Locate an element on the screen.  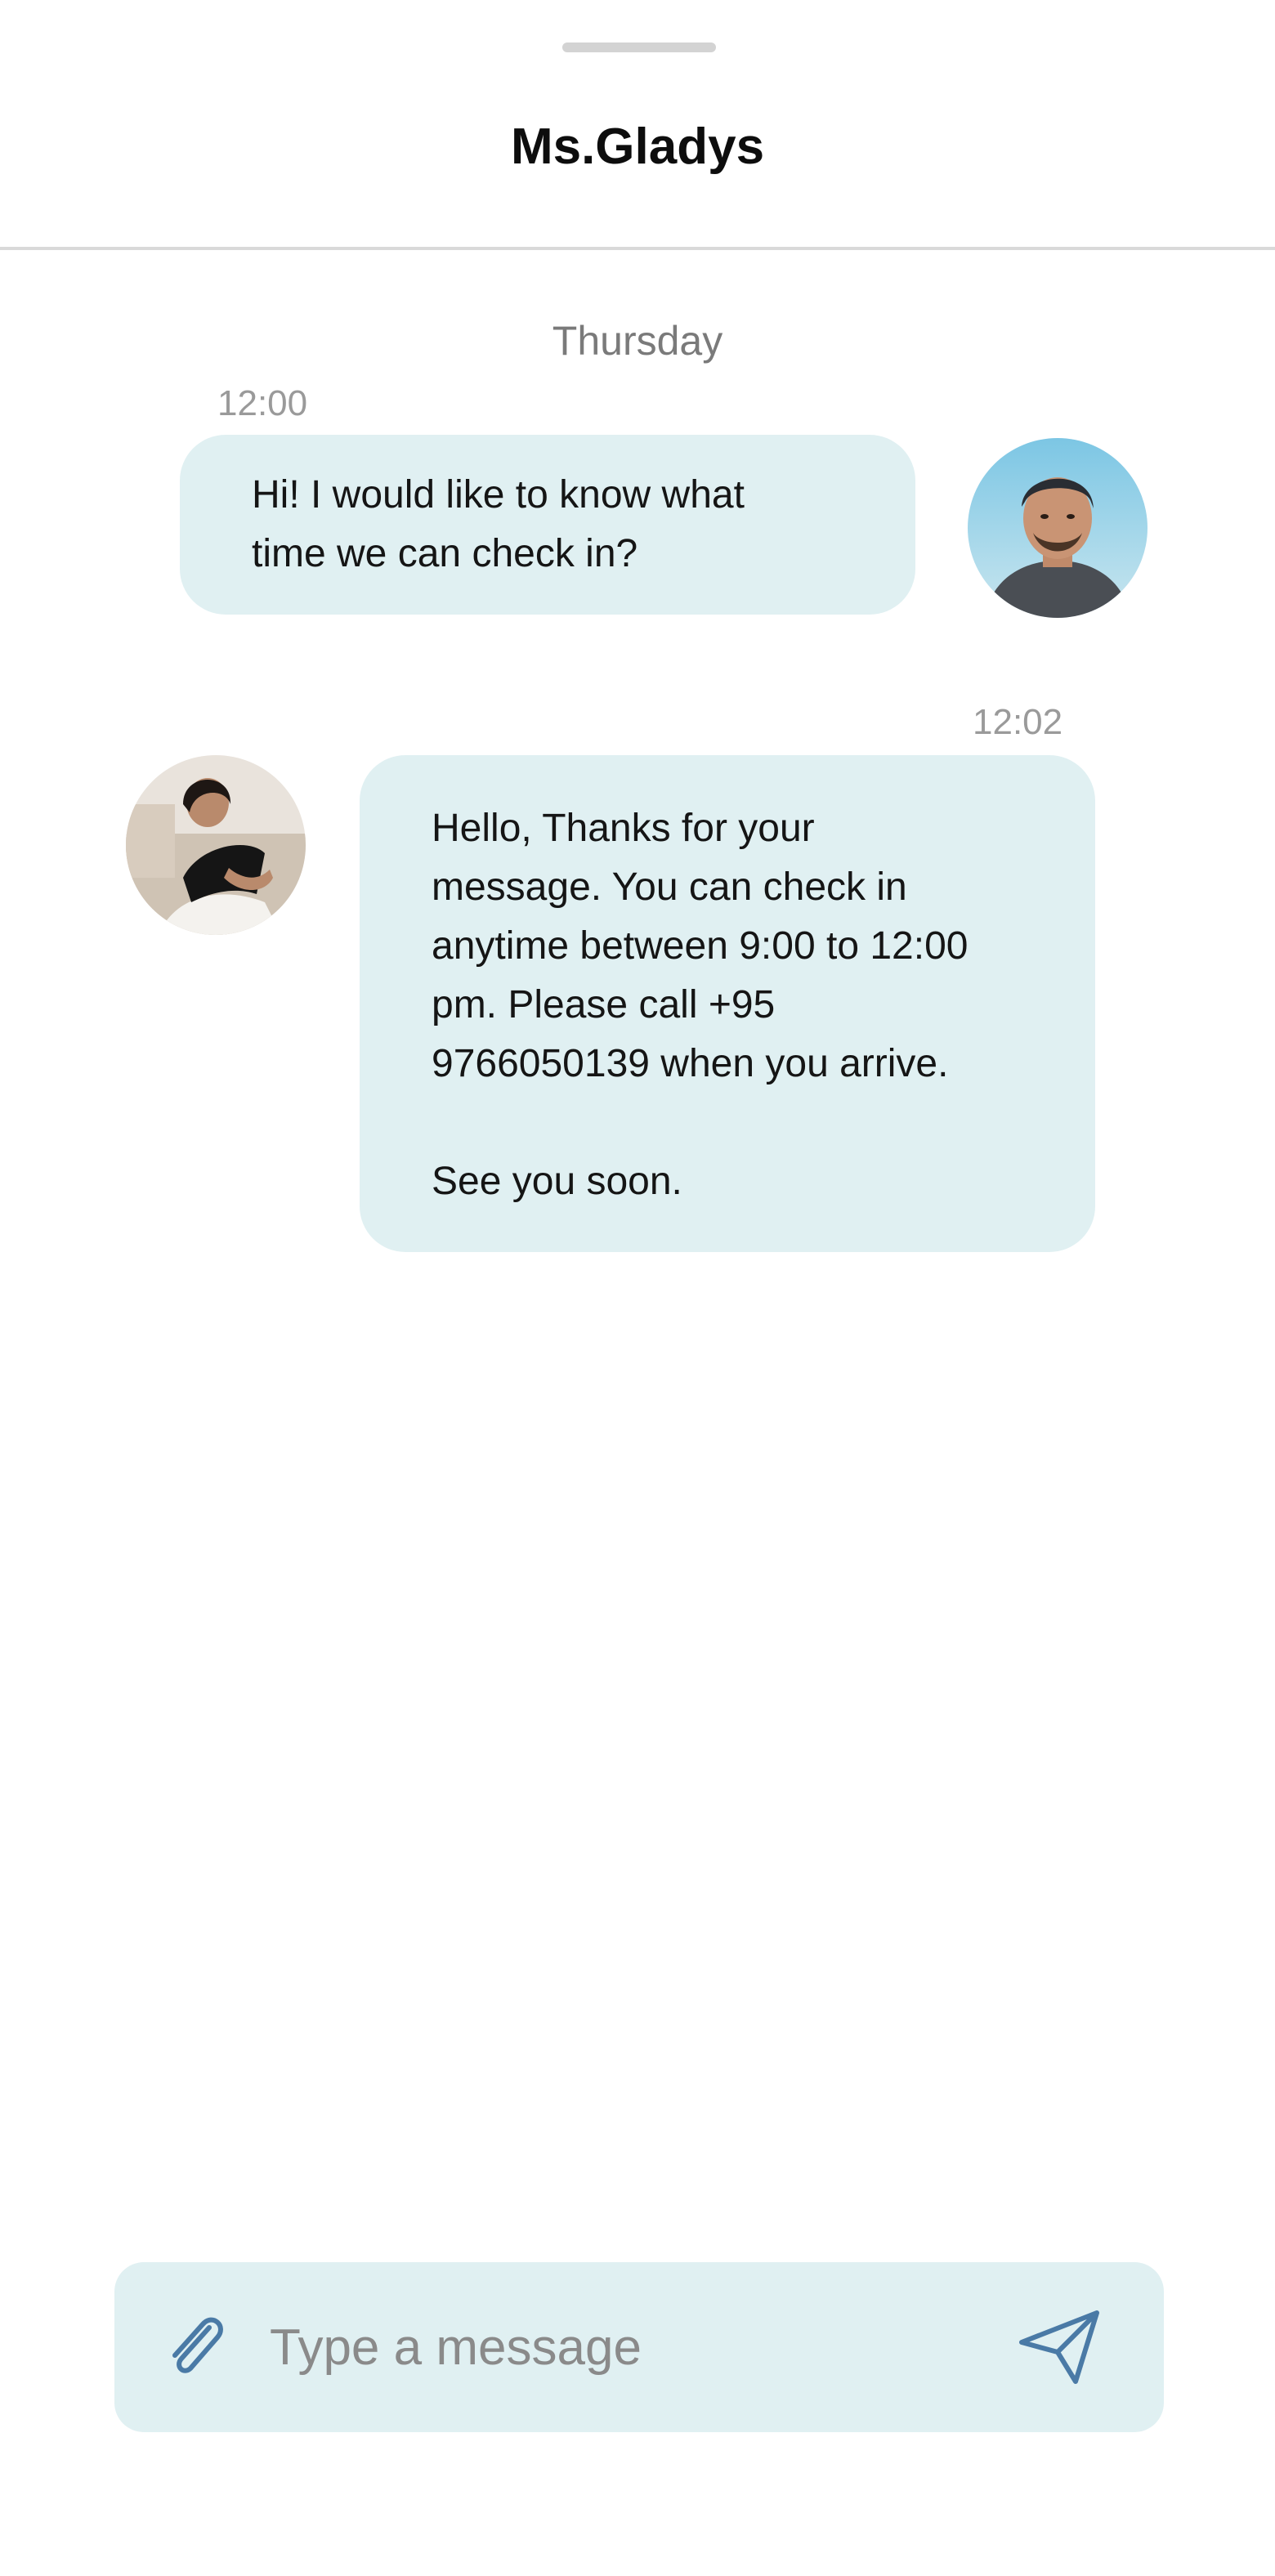
host-avatar is located at coordinates (216, 845).